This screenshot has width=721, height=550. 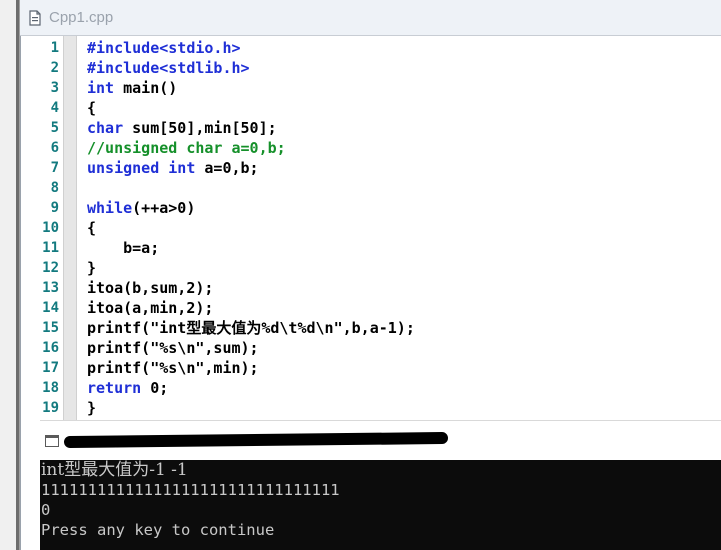 I want to click on code-token: 0;, so click(x=155, y=388).